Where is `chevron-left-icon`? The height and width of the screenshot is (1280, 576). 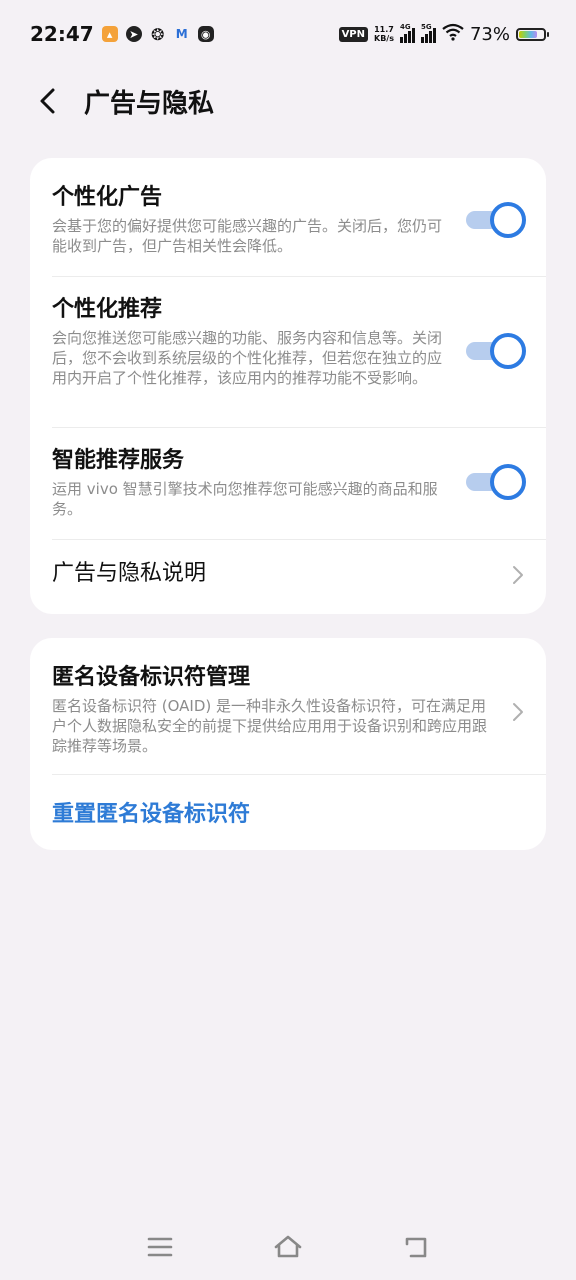
chevron-left-icon is located at coordinates (47, 101).